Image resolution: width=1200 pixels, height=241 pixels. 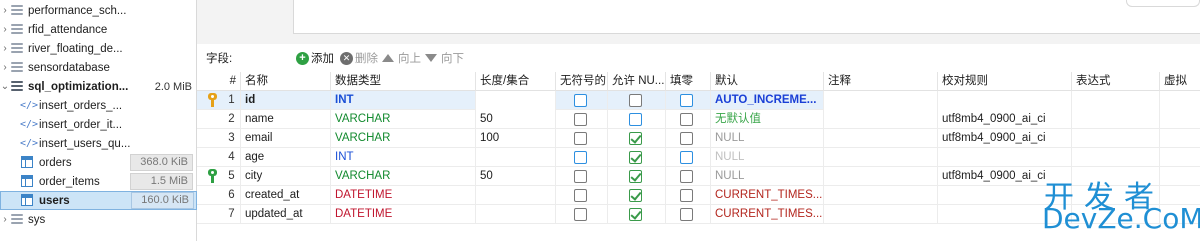 What do you see at coordinates (1116, 81) in the screenshot?
I see `col-header-expression: 表达式` at bounding box center [1116, 81].